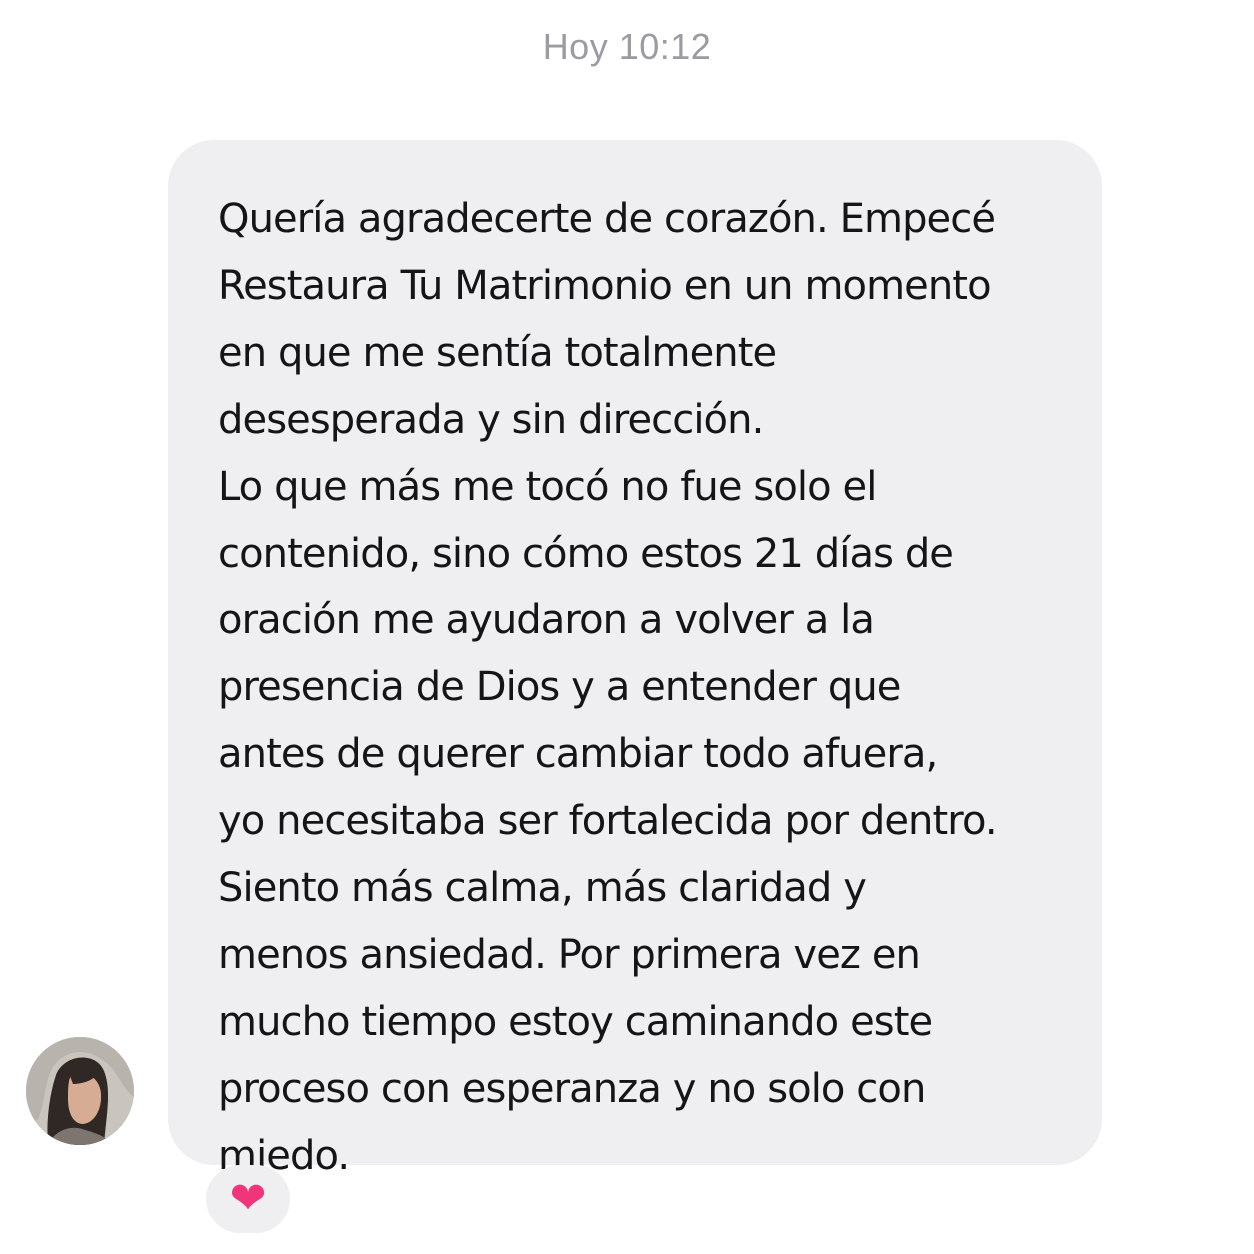 The width and height of the screenshot is (1254, 1254). Describe the element at coordinates (547, 486) in the screenshot. I see `message-line: Lo que más me tocó no fue solo el` at that location.